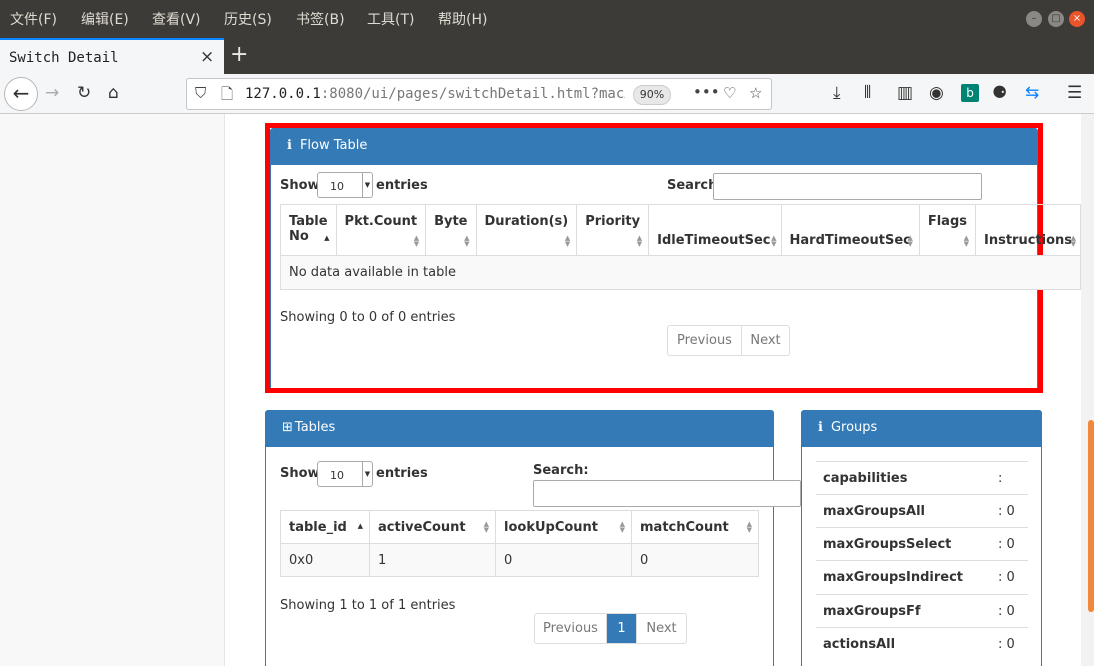  Describe the element at coordinates (970, 93) in the screenshot. I see `bing-extension-icon: b` at that location.